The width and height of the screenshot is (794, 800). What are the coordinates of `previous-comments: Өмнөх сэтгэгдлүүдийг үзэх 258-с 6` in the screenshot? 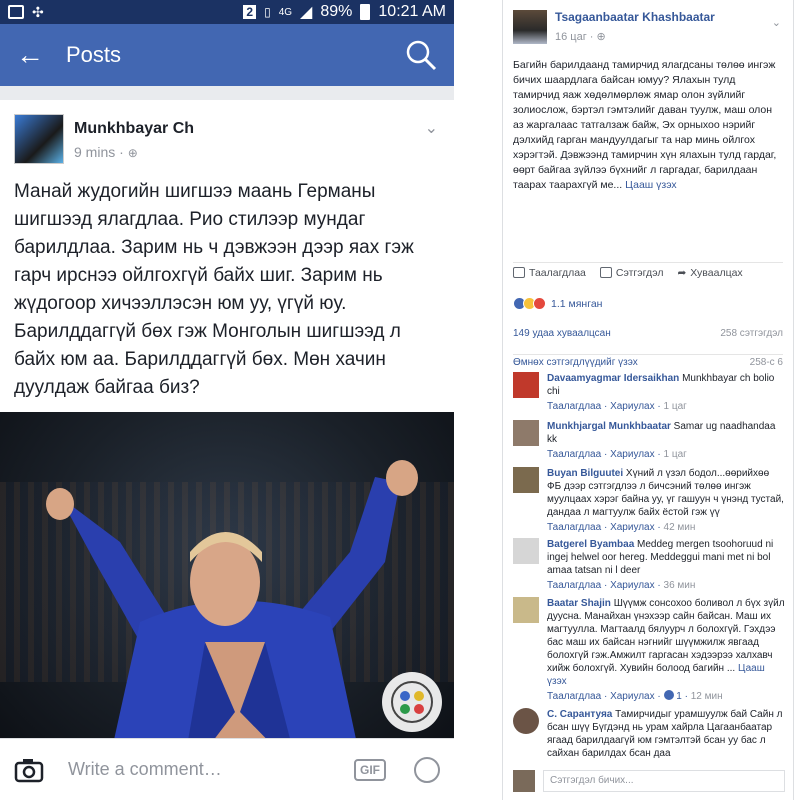 It's located at (648, 361).